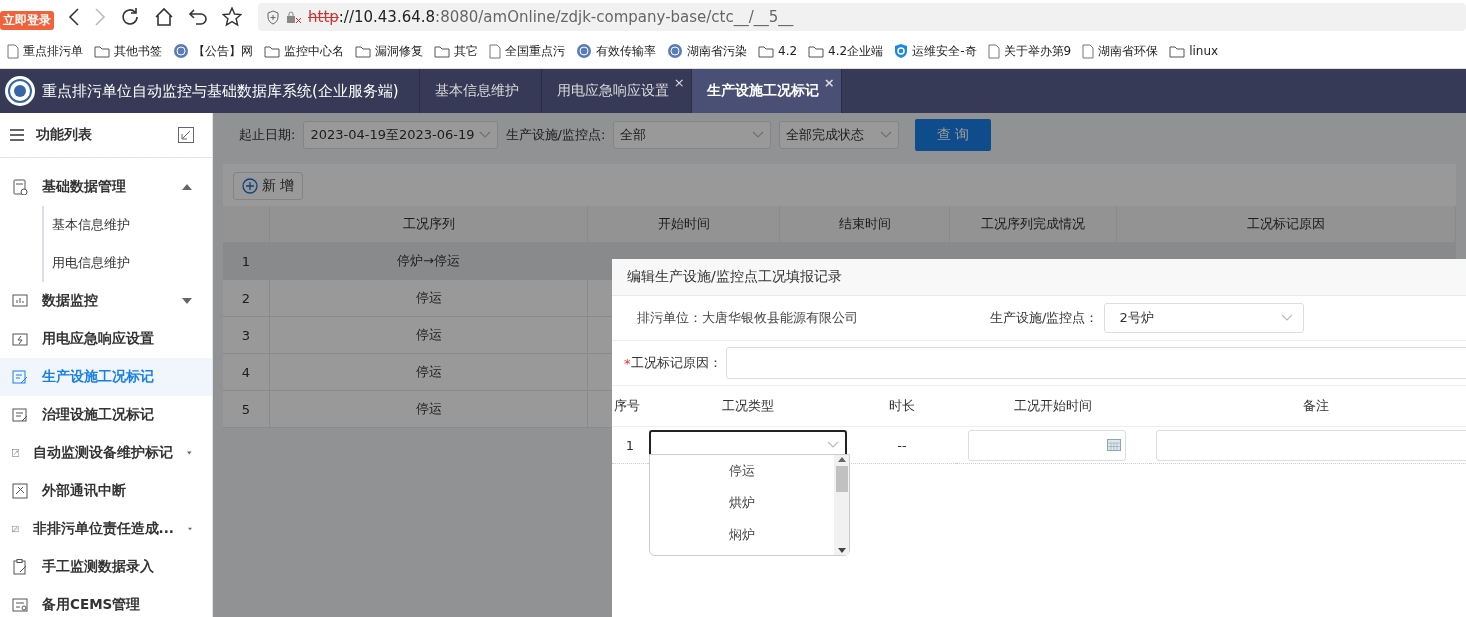  I want to click on document-icon, so click(20, 187).